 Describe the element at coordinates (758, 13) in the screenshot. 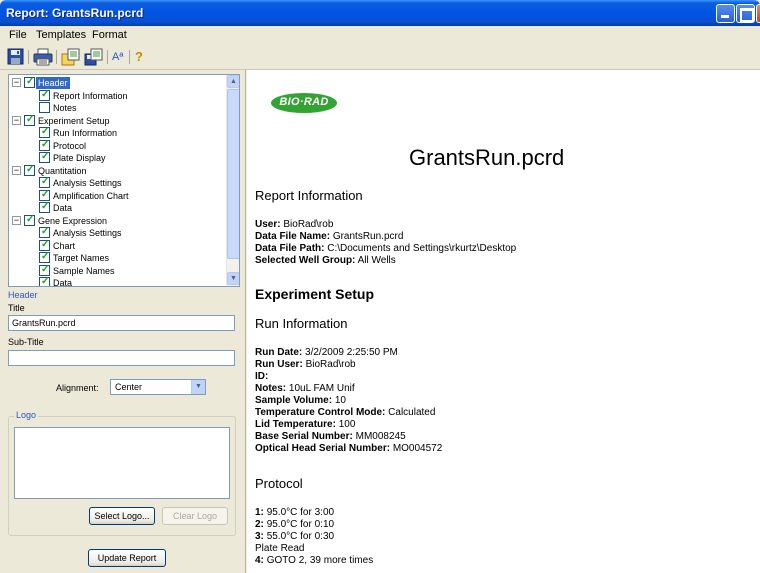

I see `close-button` at that location.